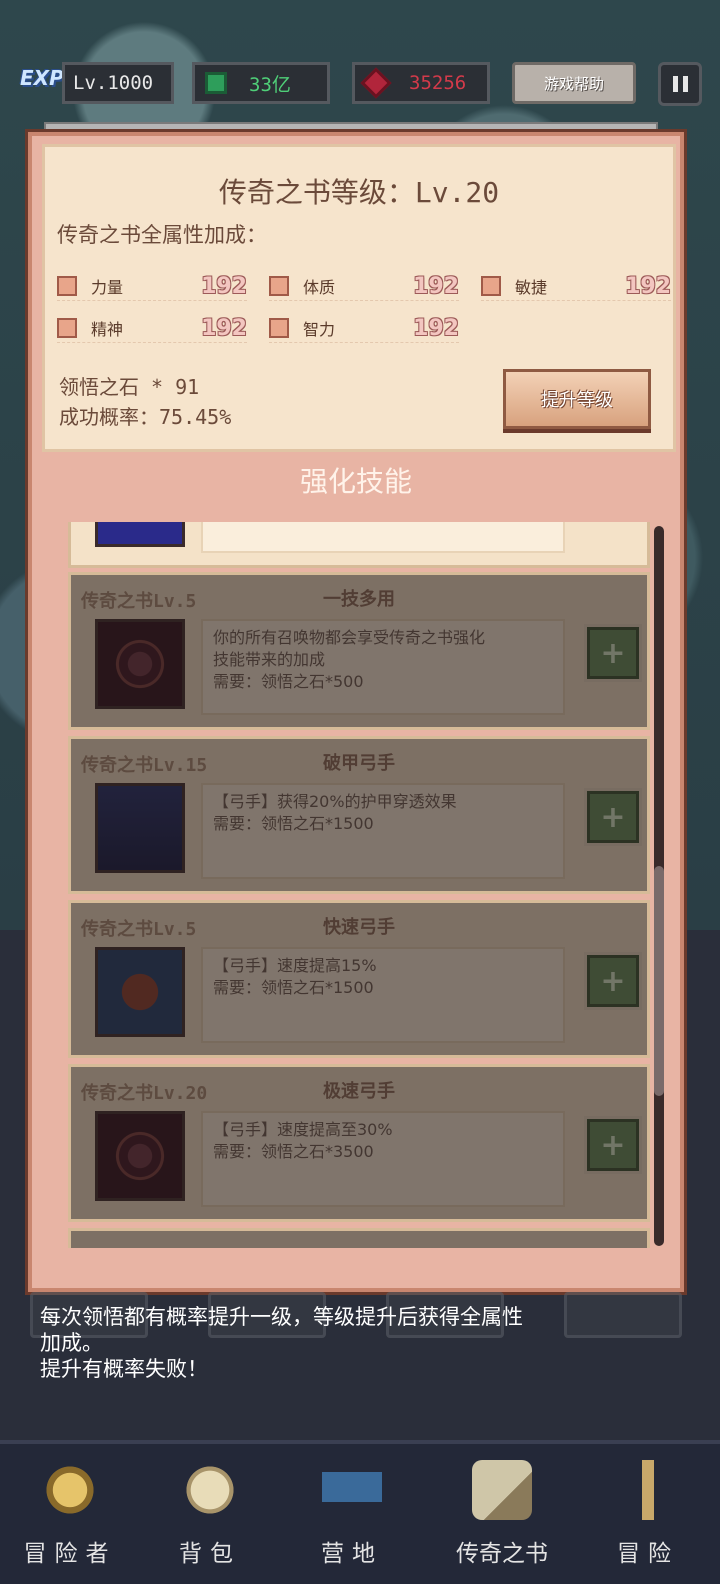  I want to click on enhance-skills-title: 强化技能, so click(355, 481).